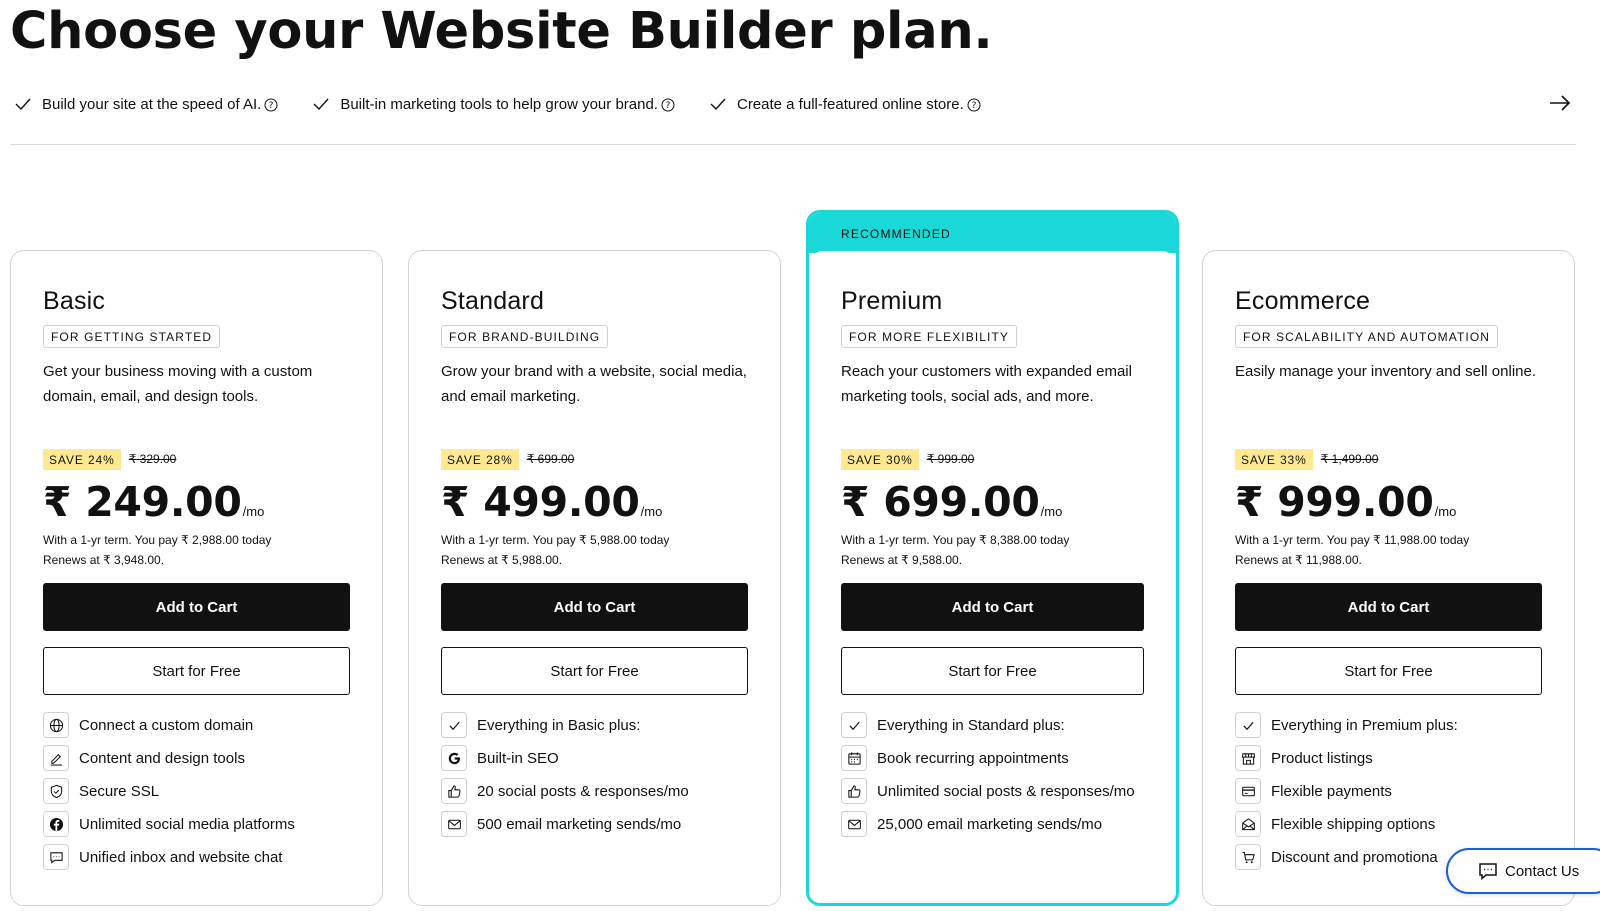 The image size is (1600, 911). Describe the element at coordinates (929, 336) in the screenshot. I see `plan-tagline: FOR MORE FLEXIBILITY` at that location.